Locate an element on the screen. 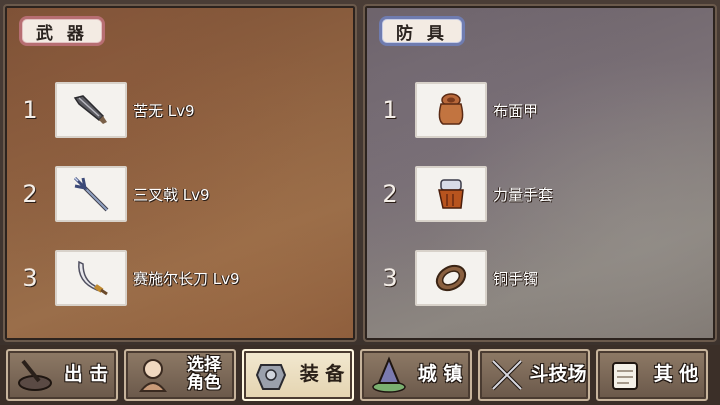  weapon-slot-2: 2 三叉戟 Lv9 is located at coordinates (107, 194).